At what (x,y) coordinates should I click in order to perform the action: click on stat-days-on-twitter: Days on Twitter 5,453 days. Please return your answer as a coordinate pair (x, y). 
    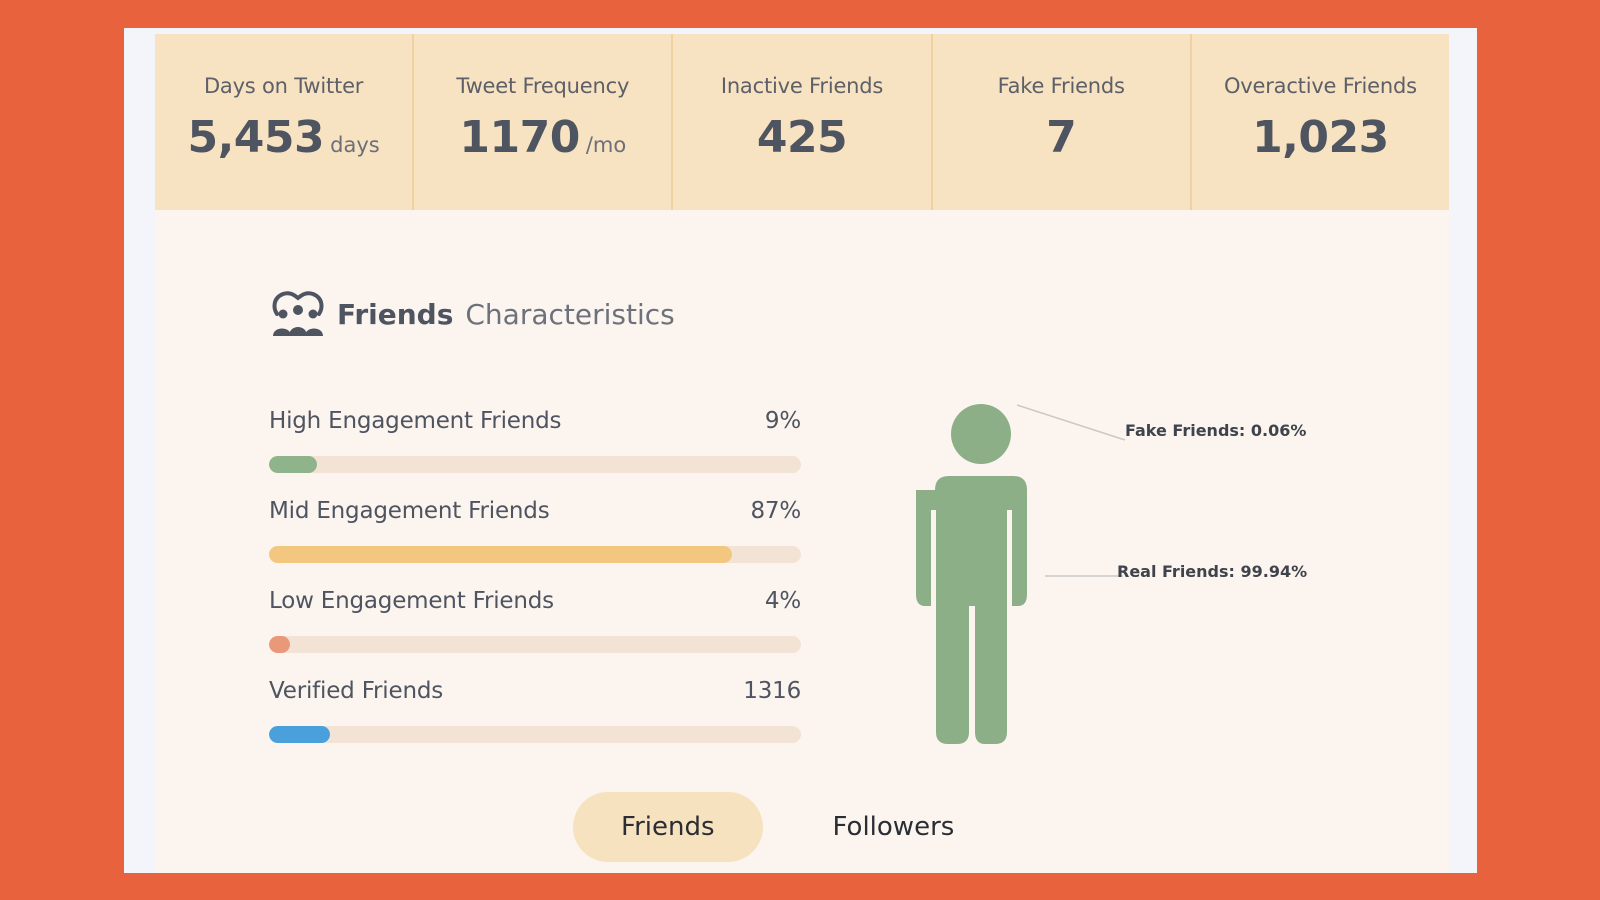
    Looking at the image, I should click on (285, 122).